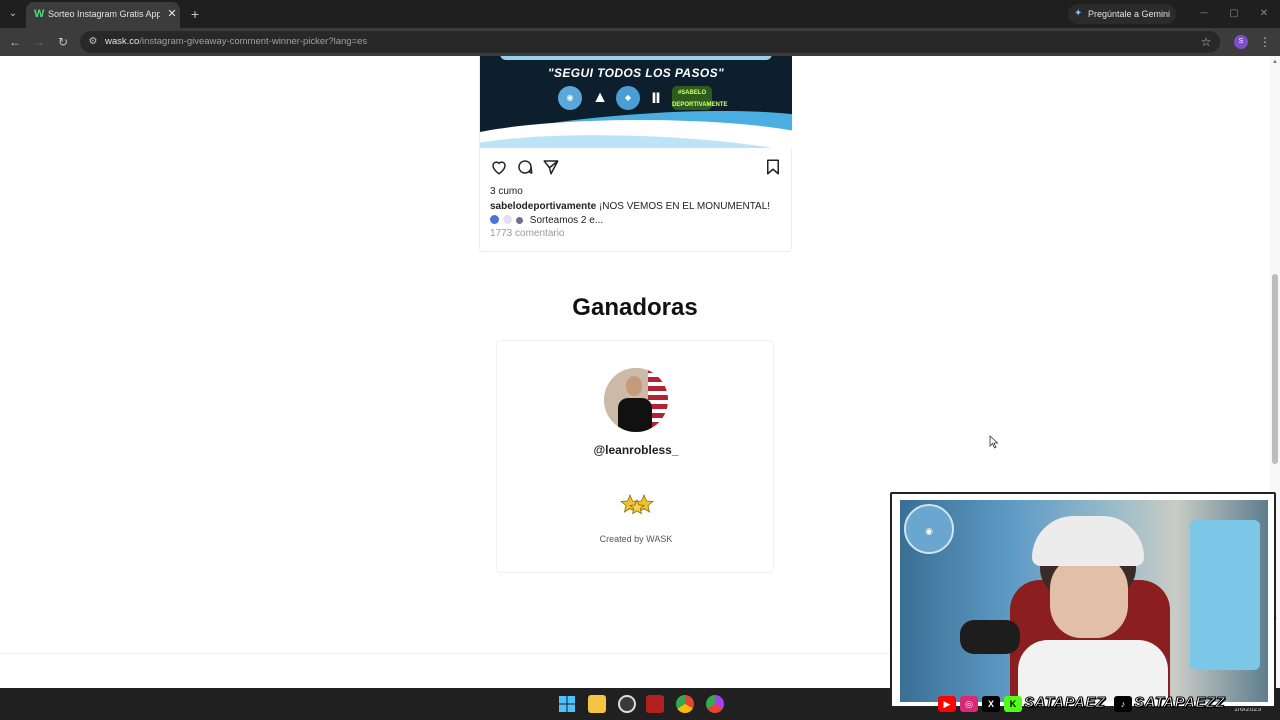 The width and height of the screenshot is (1280, 720). What do you see at coordinates (507, 219) in the screenshot?
I see `white-heart-icon` at bounding box center [507, 219].